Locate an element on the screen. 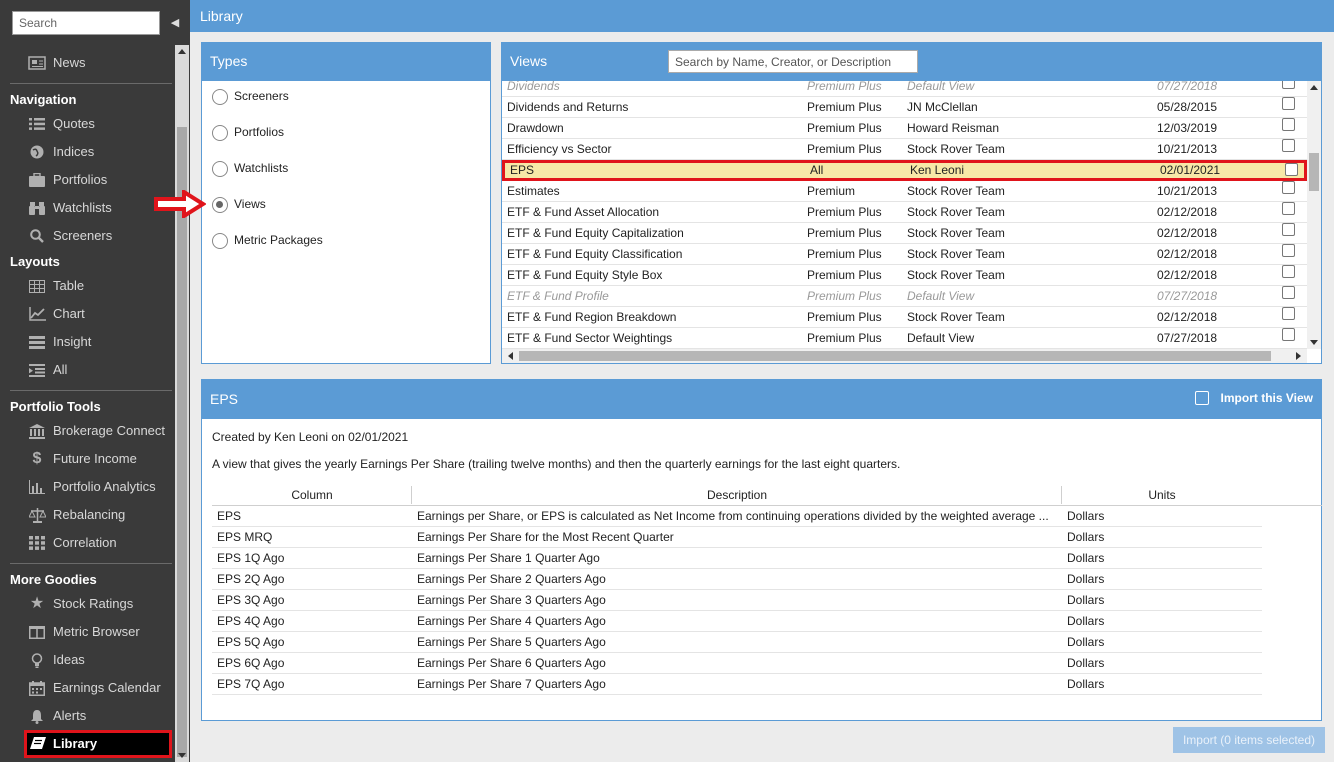 This screenshot has height=762, width=1334. views-search-input is located at coordinates (793, 61).